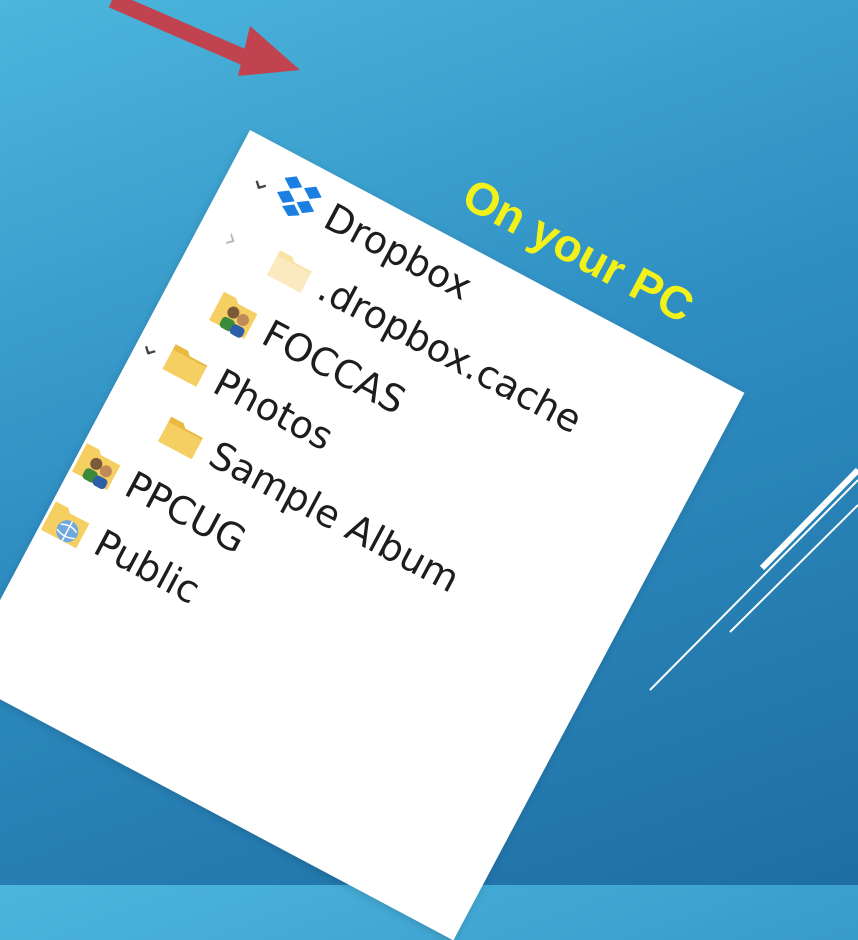 This screenshot has height=940, width=858. Describe the element at coordinates (232, 238) in the screenshot. I see `chevron-right-icon: ›` at that location.